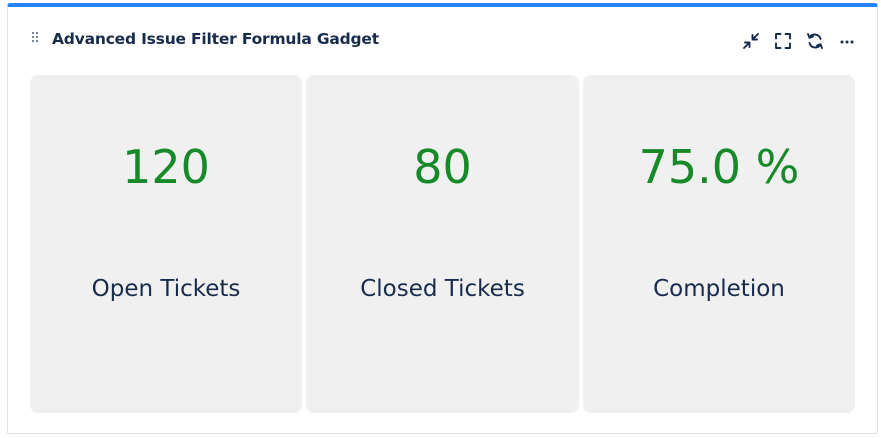 This screenshot has height=438, width=881. I want to click on more-icon, so click(847, 42).